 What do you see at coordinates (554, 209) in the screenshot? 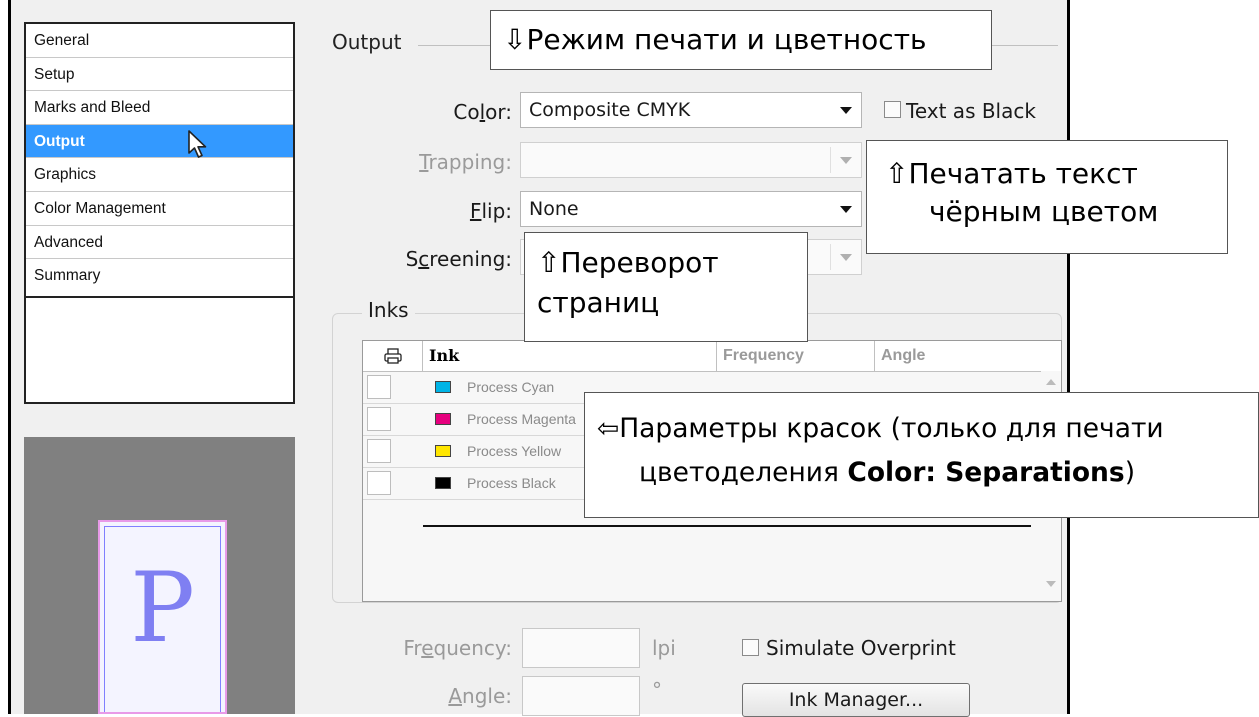
I see `flip-select-value: None` at bounding box center [554, 209].